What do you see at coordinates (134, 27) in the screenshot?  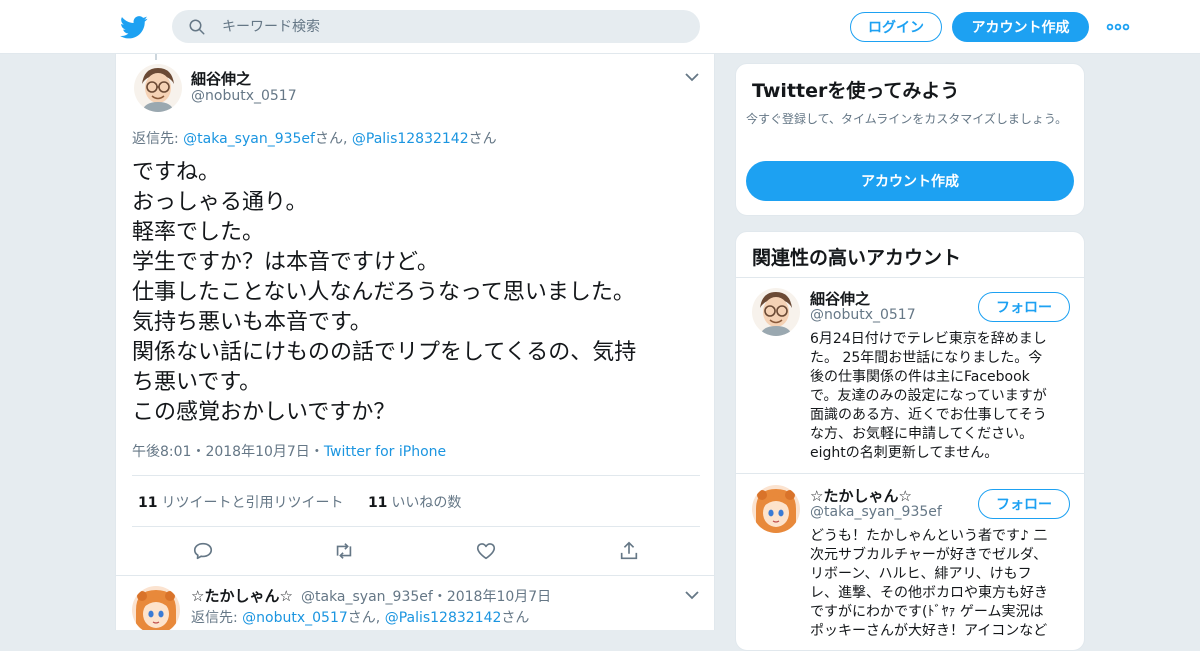 I see `twitter-logo-icon` at bounding box center [134, 27].